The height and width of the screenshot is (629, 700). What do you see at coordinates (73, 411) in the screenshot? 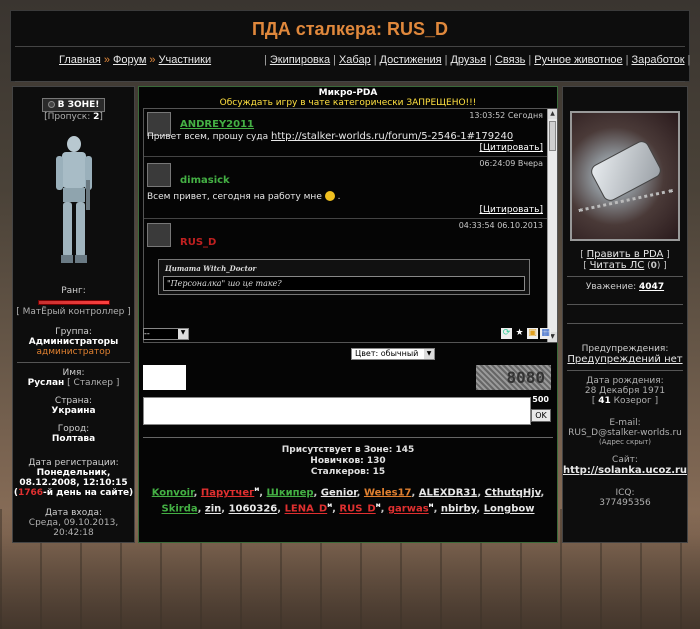
I see `country-value: Украина` at bounding box center [73, 411].